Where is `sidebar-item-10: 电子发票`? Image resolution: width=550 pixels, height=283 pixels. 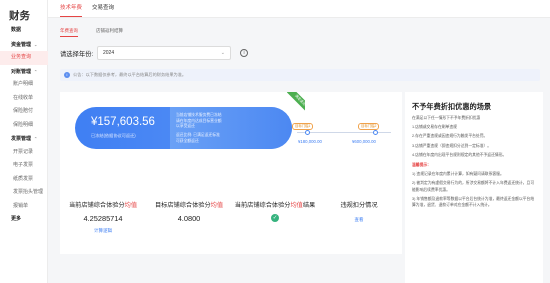
sidebar-item-10: 电子发票 is located at coordinates (24, 166).